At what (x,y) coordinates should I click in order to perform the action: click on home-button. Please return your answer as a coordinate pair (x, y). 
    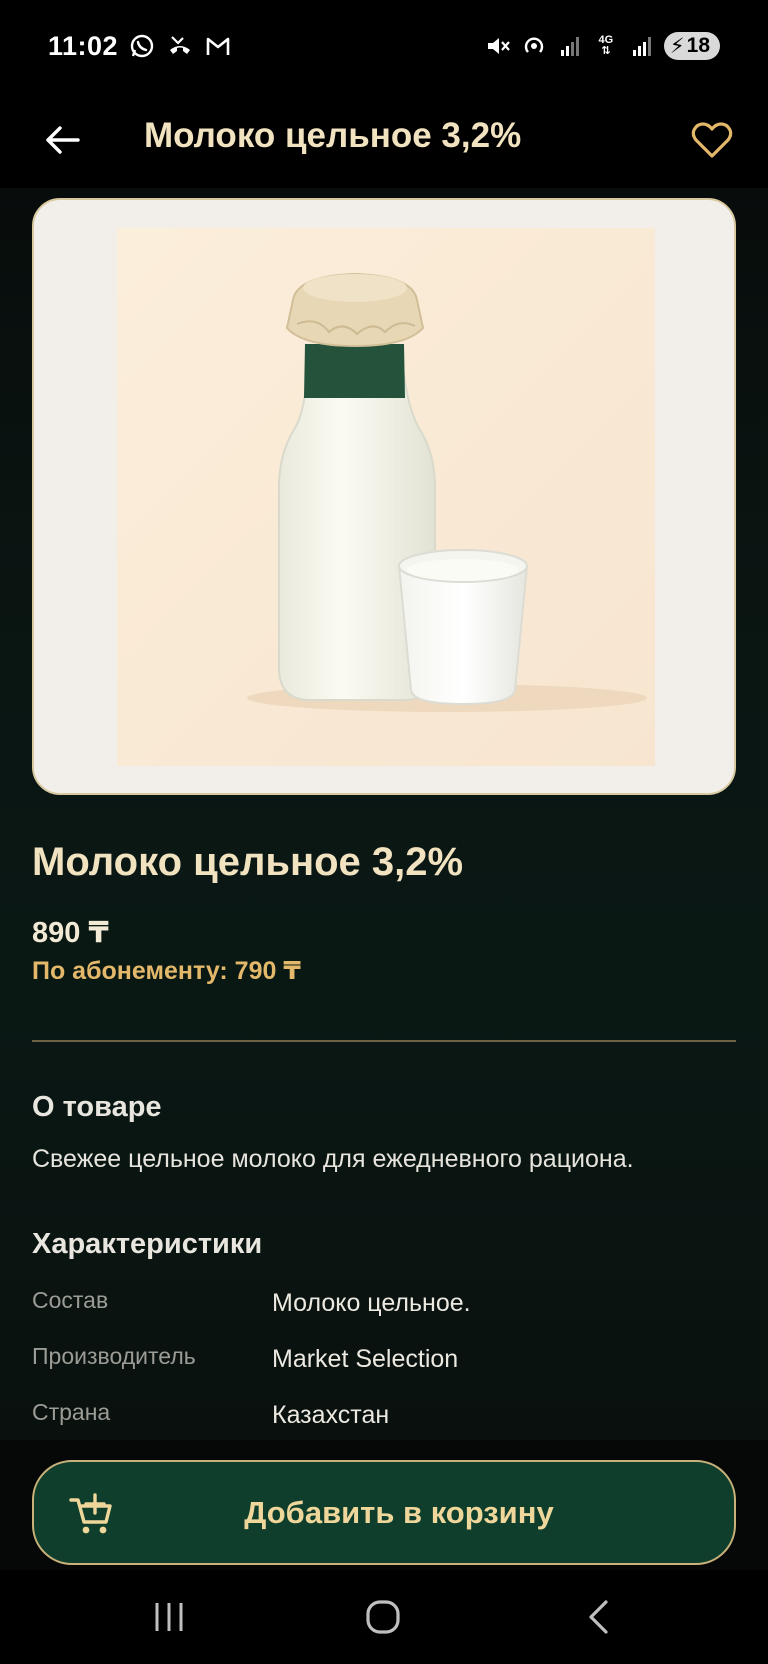
    Looking at the image, I should click on (383, 1617).